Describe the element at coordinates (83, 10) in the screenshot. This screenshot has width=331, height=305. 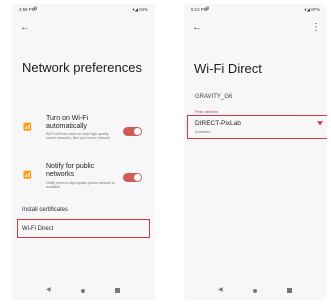
I see `status-bar: 4:58 PM ⚙ ▾◢ 94%` at that location.